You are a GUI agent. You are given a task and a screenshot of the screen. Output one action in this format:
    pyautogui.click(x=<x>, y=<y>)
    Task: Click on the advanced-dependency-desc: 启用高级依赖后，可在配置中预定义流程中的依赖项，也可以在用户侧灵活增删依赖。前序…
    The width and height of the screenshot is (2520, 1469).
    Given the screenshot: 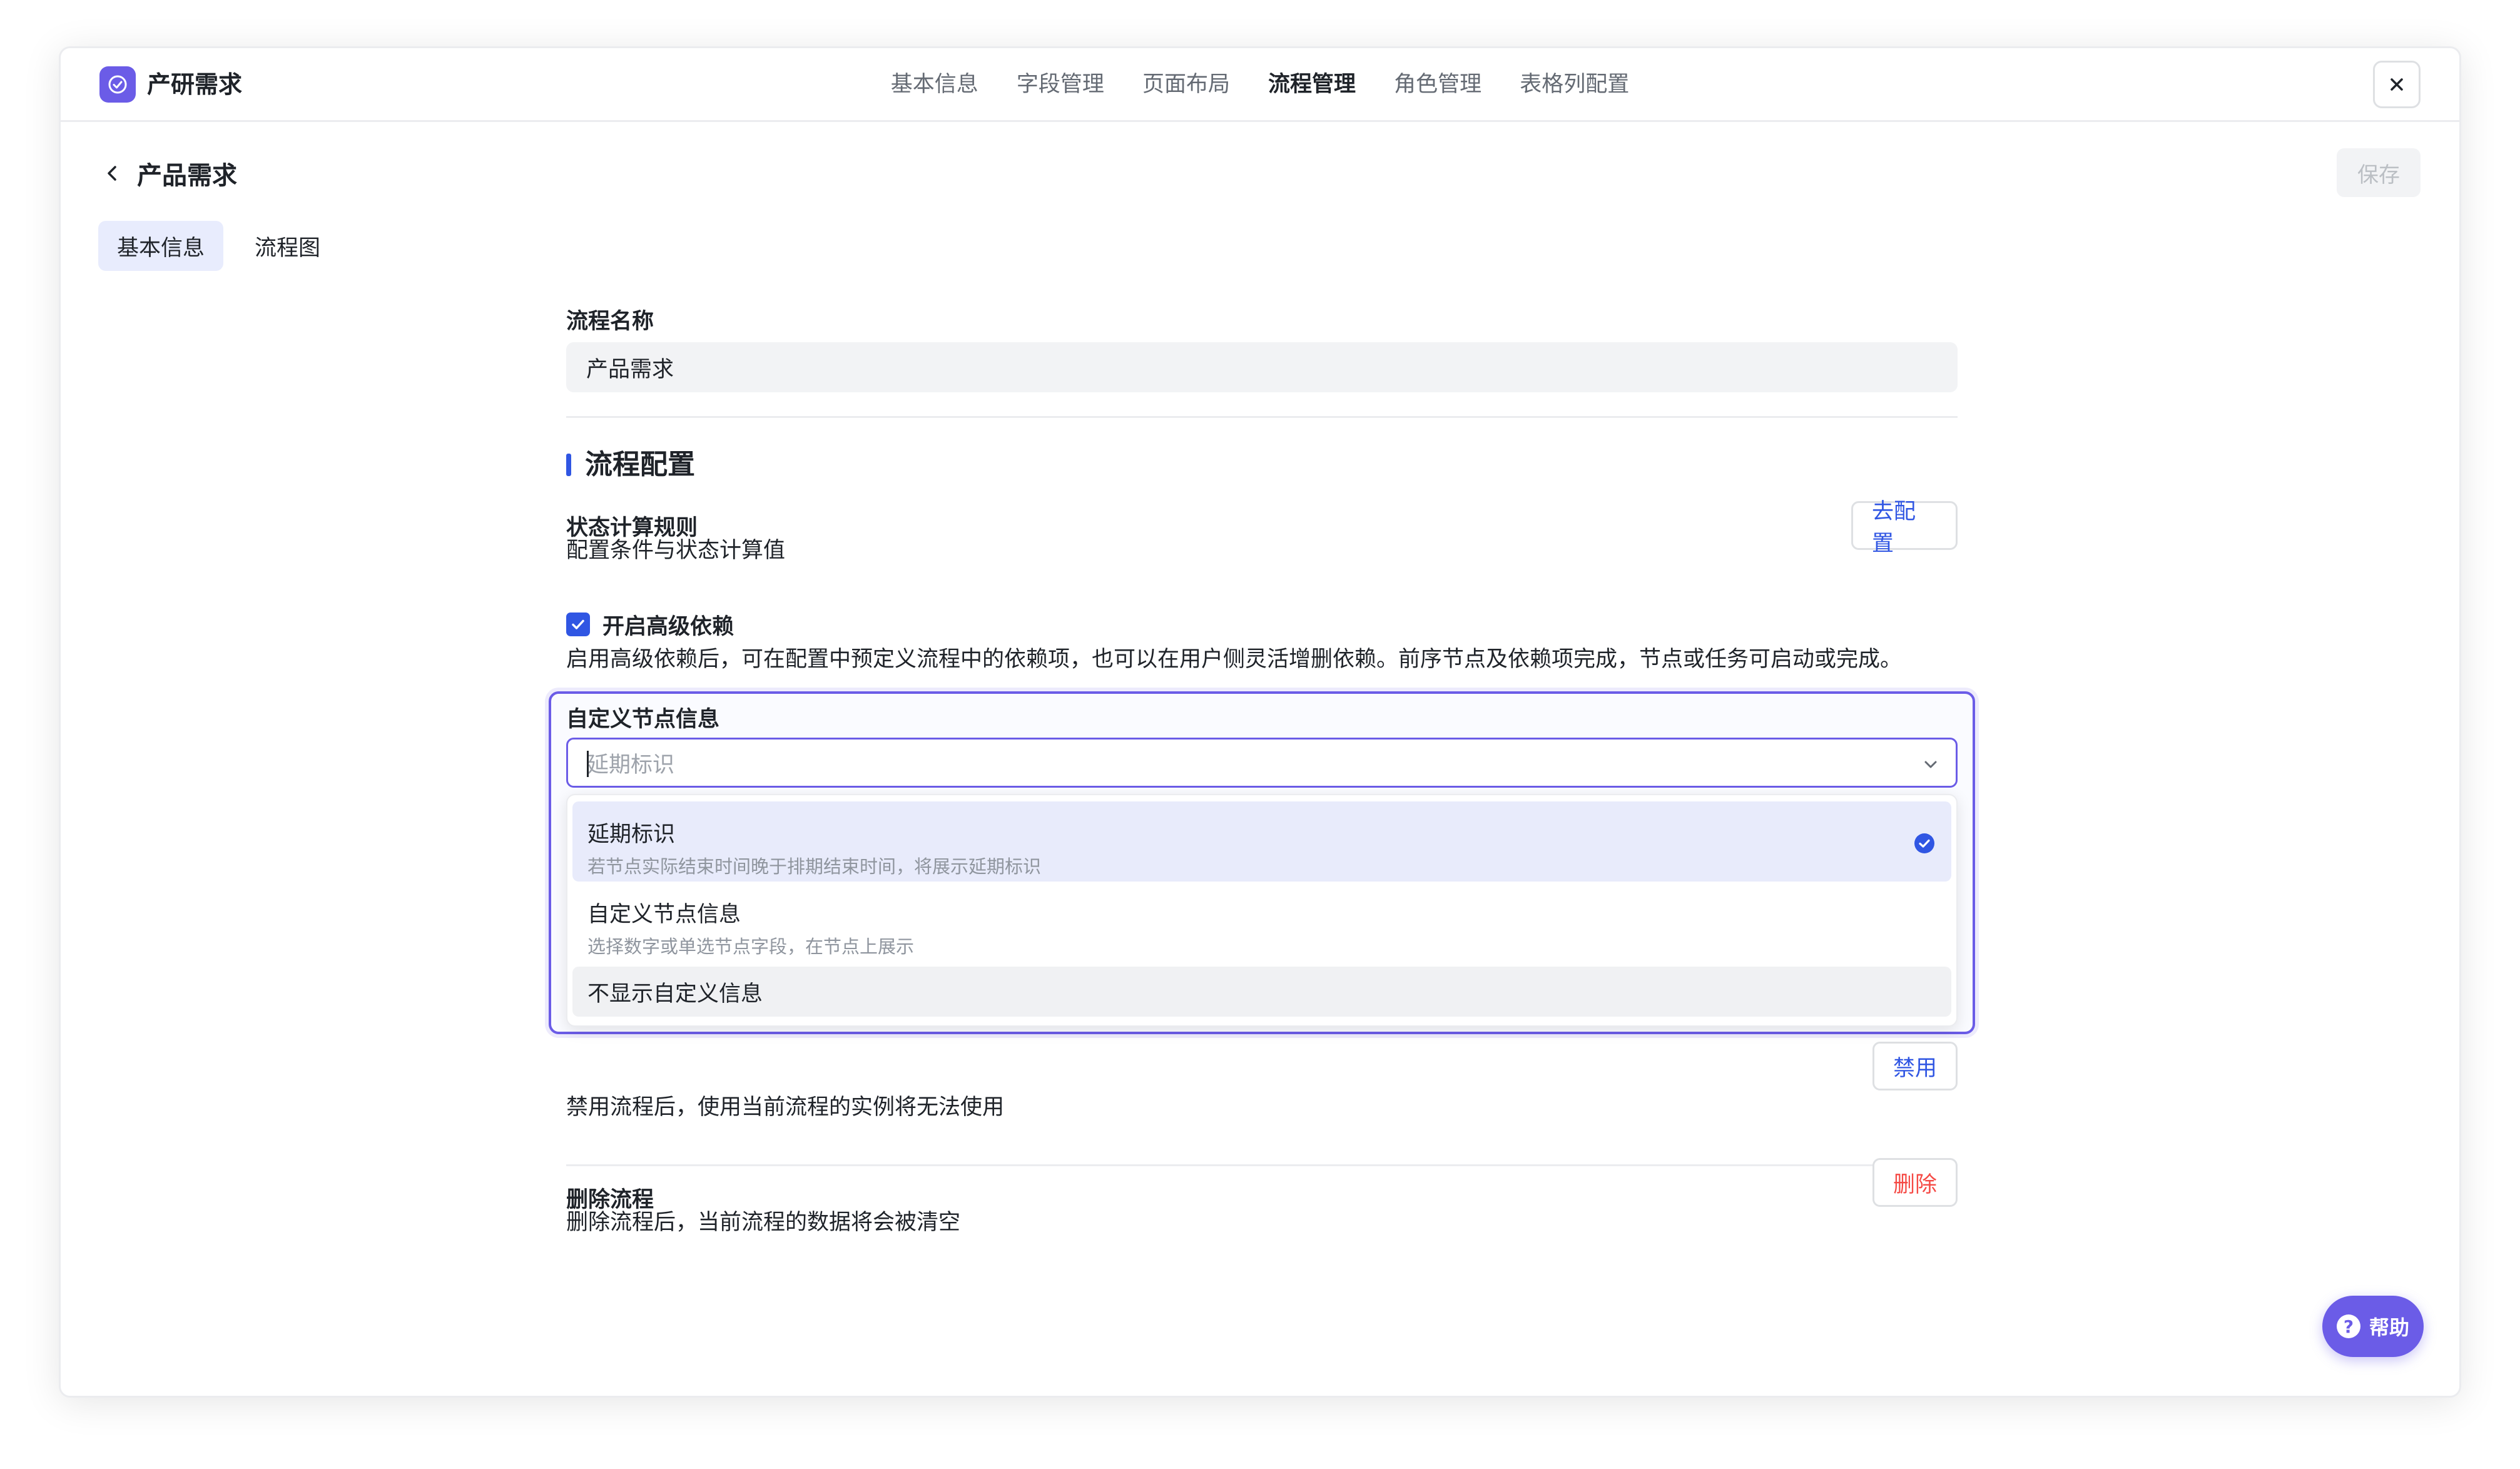 What is the action you would take?
    pyautogui.click(x=1234, y=659)
    